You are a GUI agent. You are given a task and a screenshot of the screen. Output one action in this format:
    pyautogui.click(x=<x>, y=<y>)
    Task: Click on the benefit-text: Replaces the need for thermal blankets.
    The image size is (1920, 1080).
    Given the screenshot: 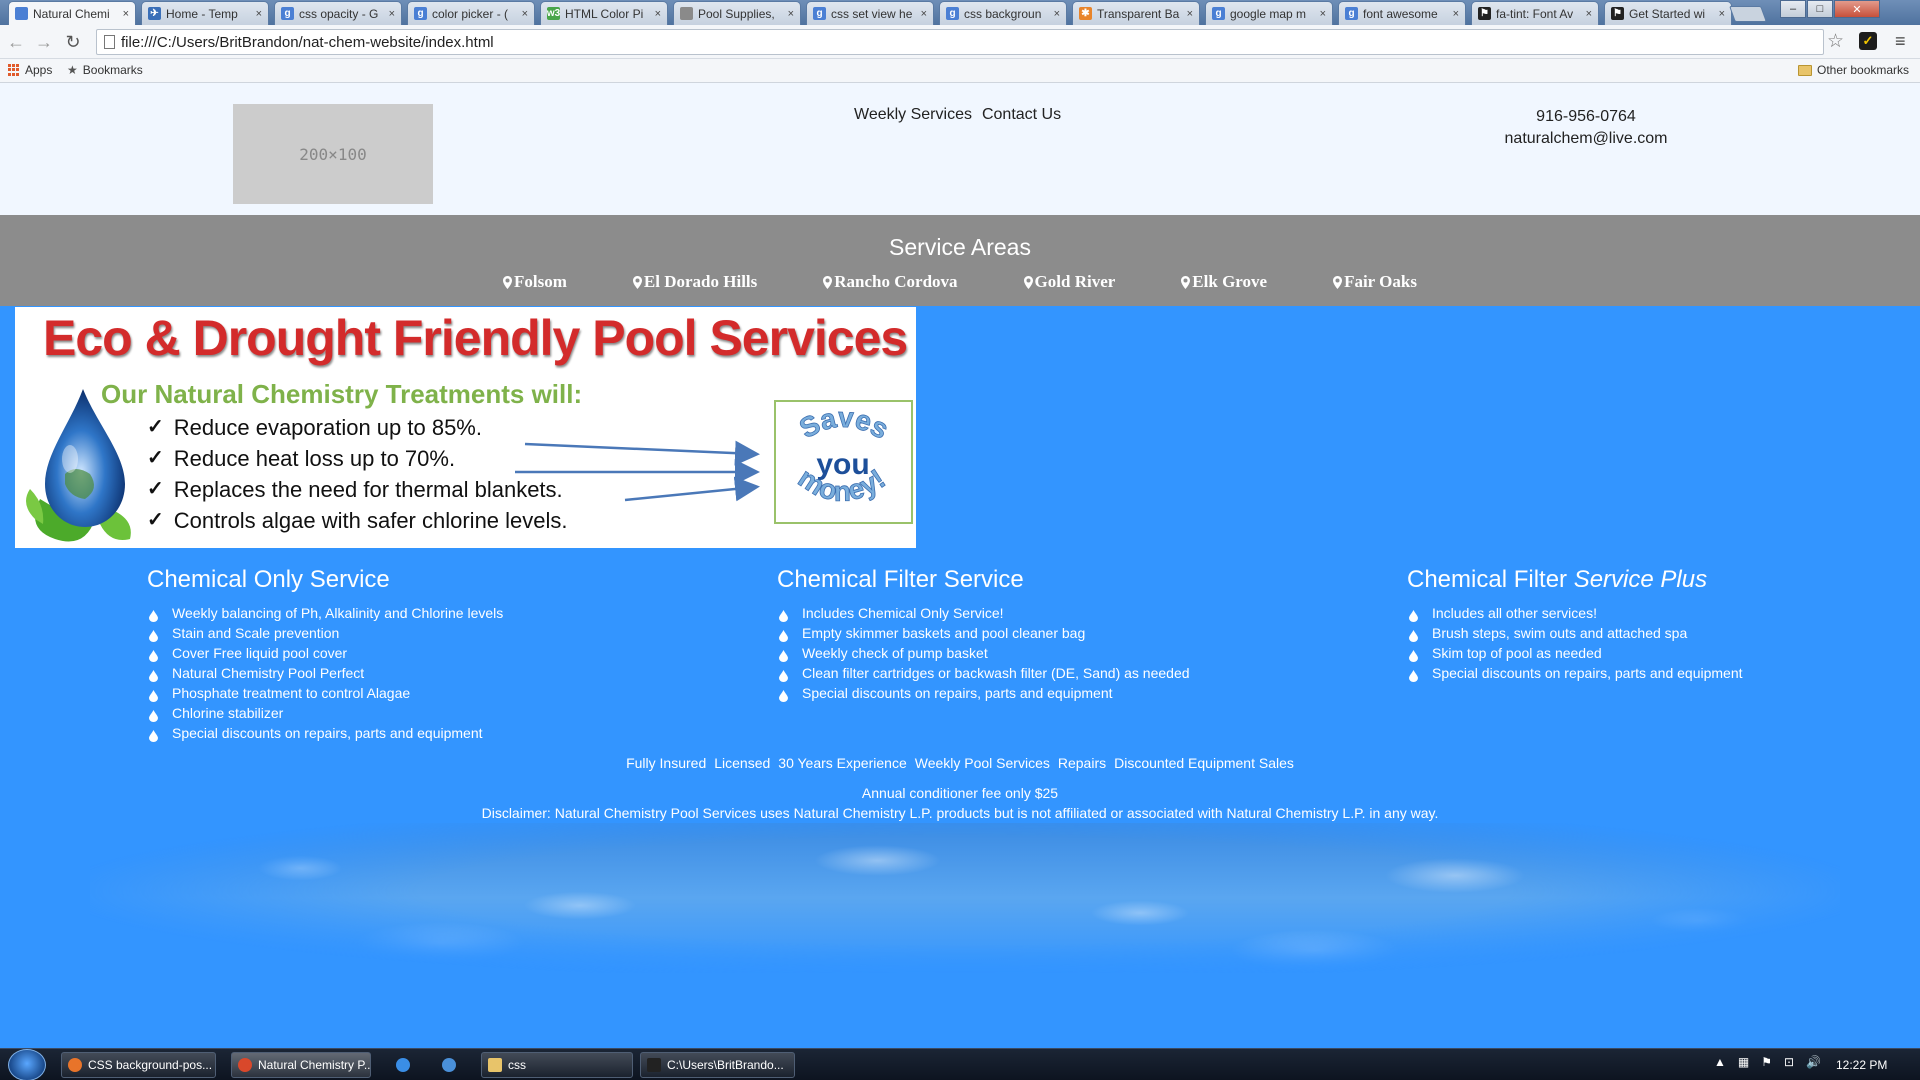 What is the action you would take?
    pyautogui.click(x=368, y=489)
    